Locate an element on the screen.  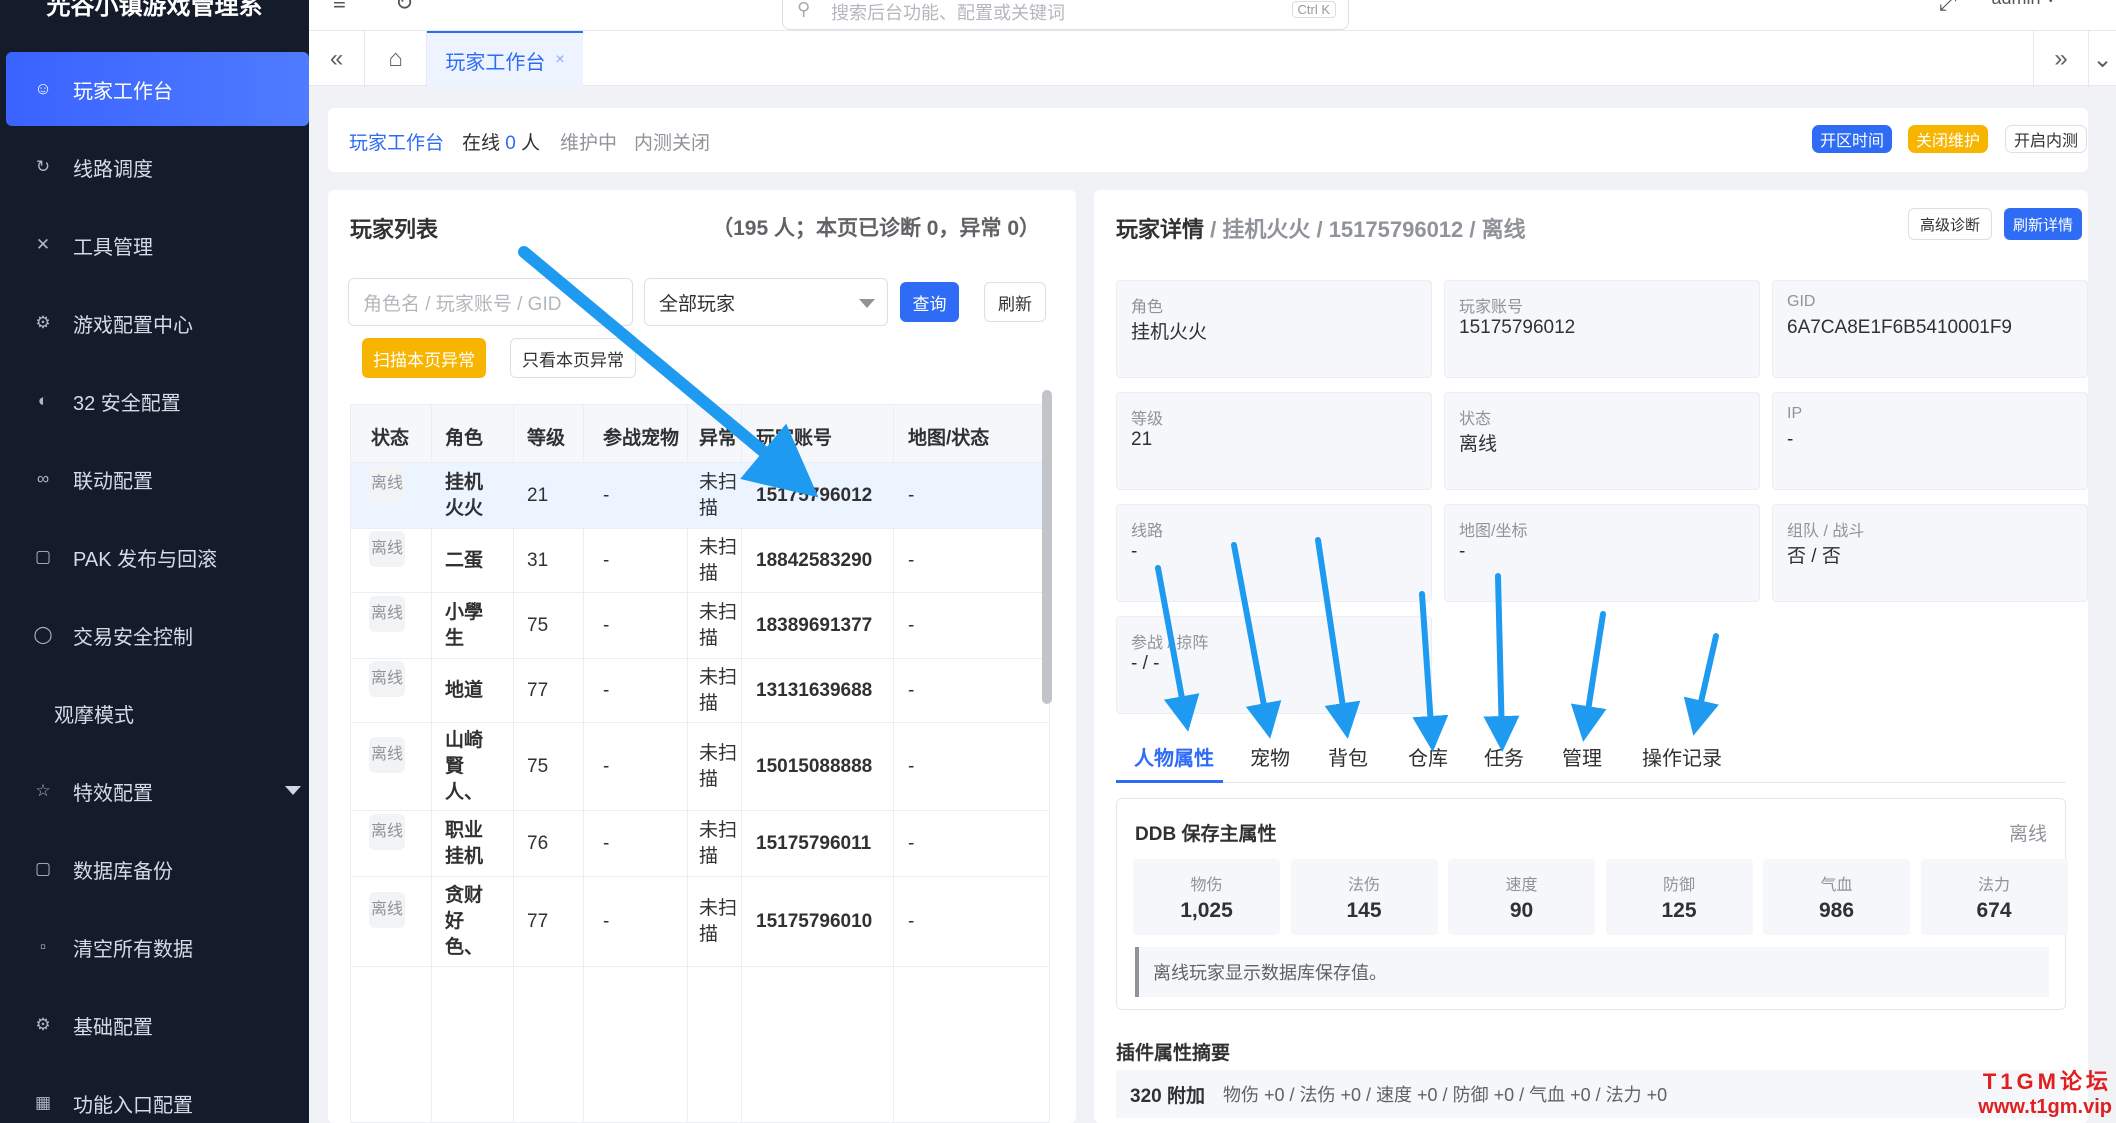
table-row: 离线 挂机火火 21 - 未扫描 15175796012 - is located at coordinates (700, 496).